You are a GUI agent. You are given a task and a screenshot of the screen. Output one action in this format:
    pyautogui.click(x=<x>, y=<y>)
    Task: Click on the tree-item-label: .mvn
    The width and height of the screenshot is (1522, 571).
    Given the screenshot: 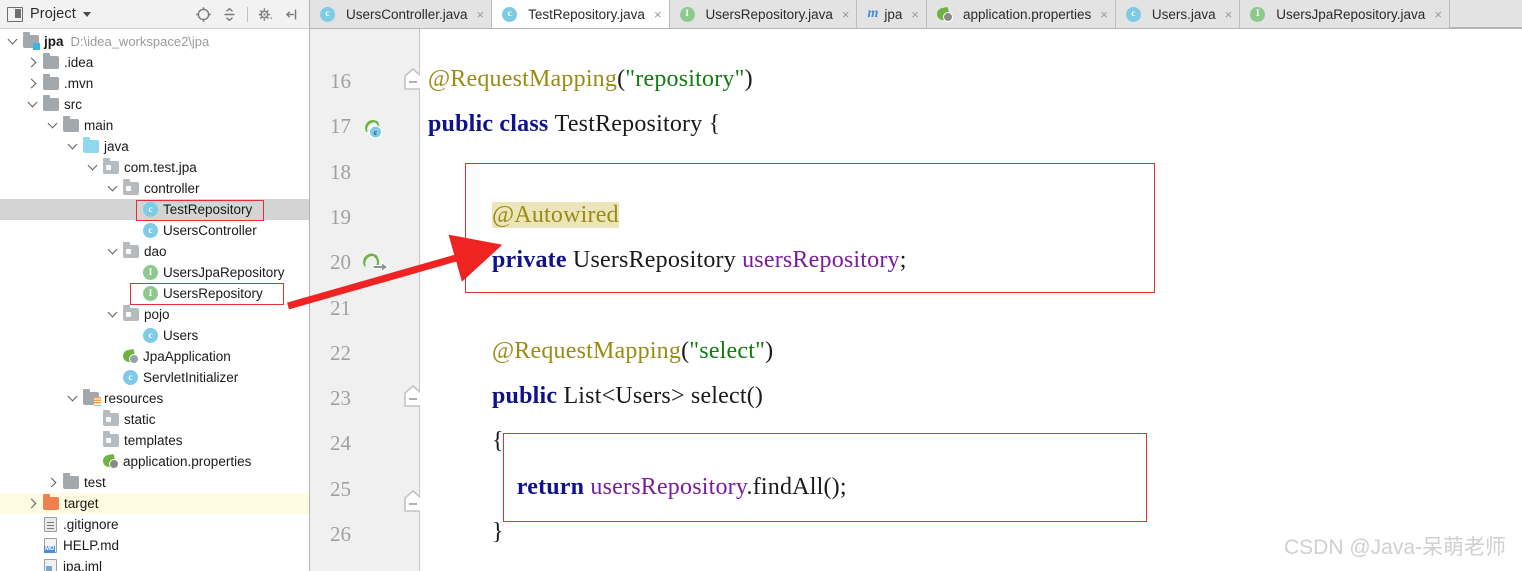 What is the action you would take?
    pyautogui.click(x=79, y=83)
    